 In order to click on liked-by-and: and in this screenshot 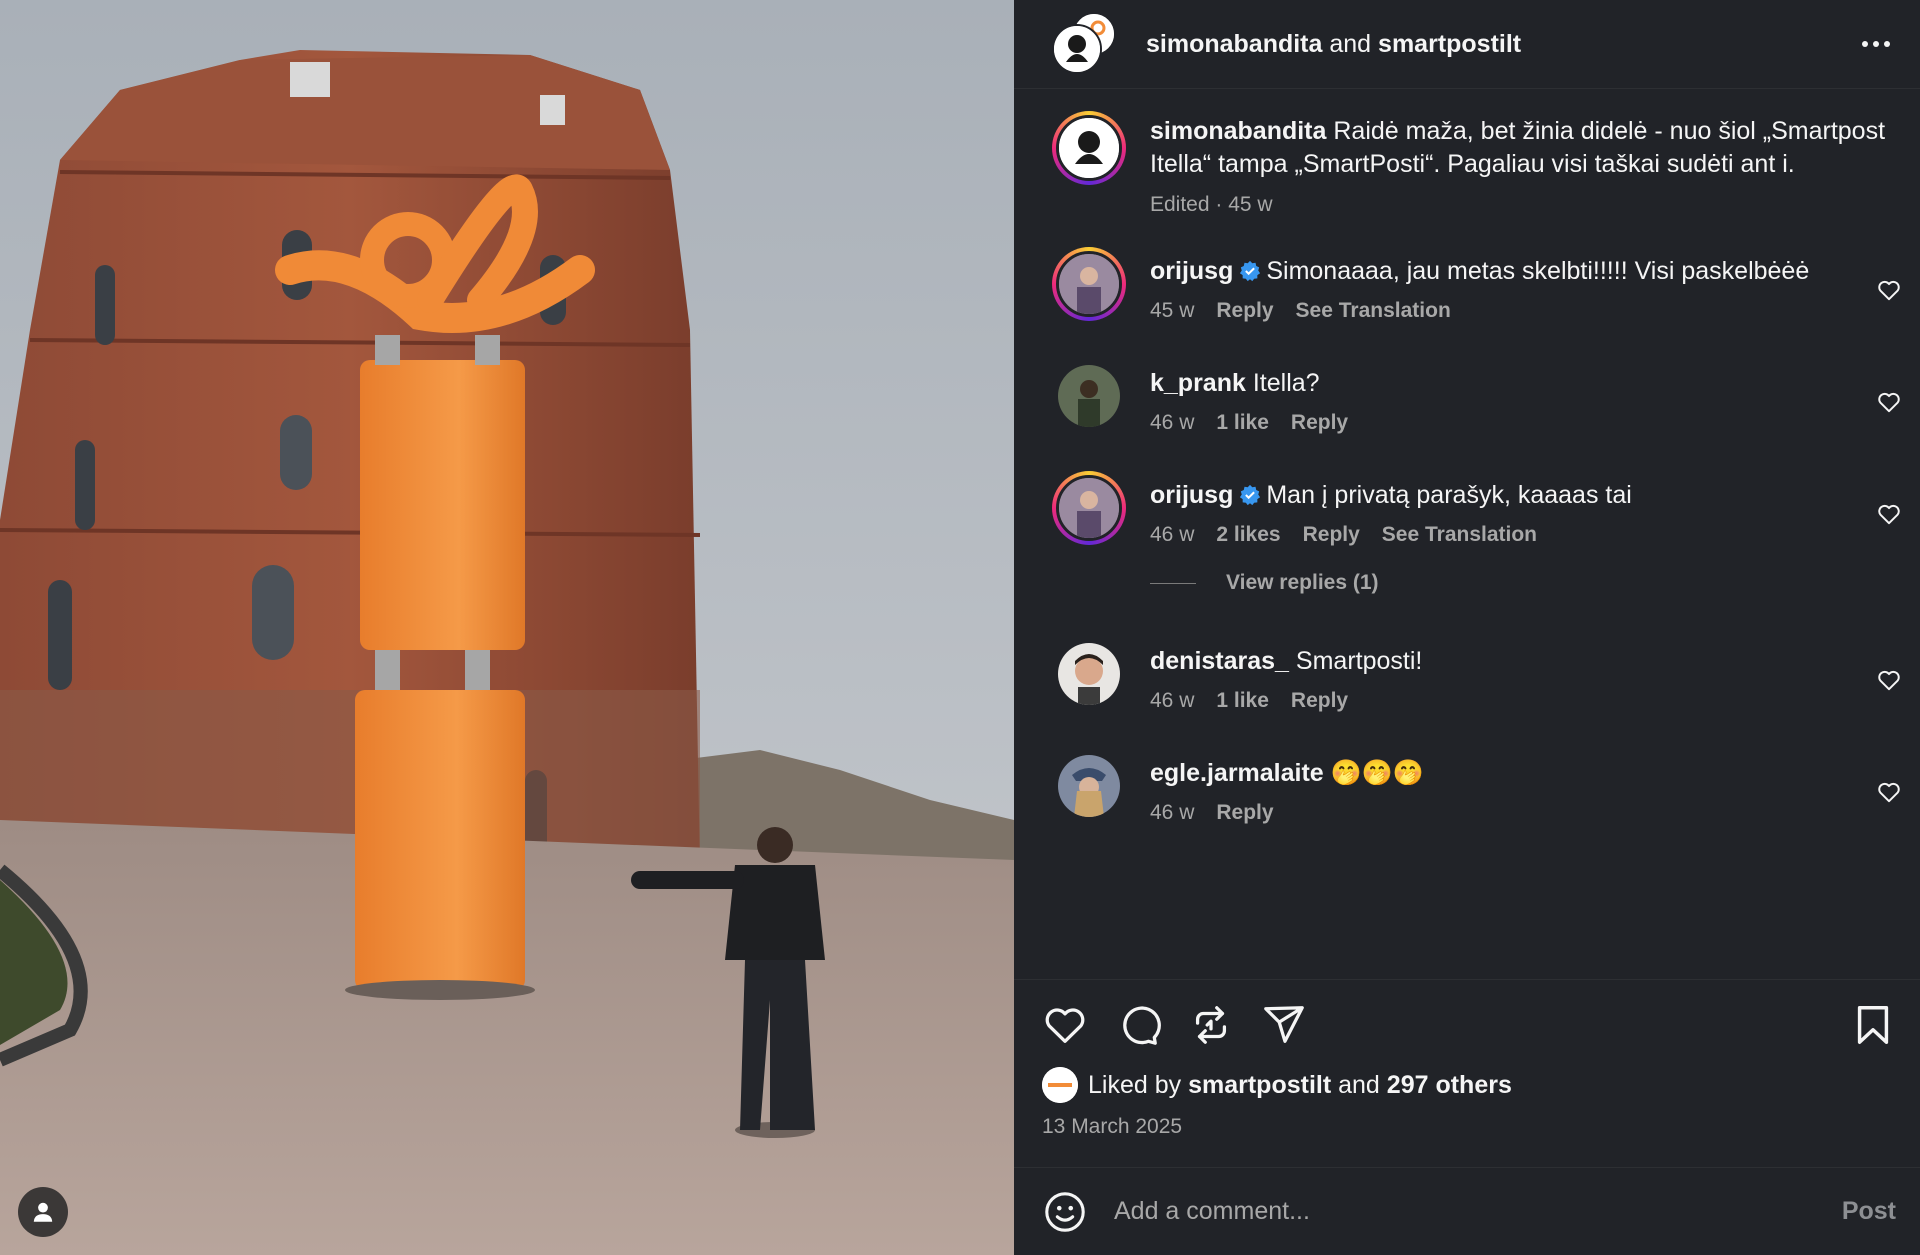, I will do `click(1359, 1084)`.